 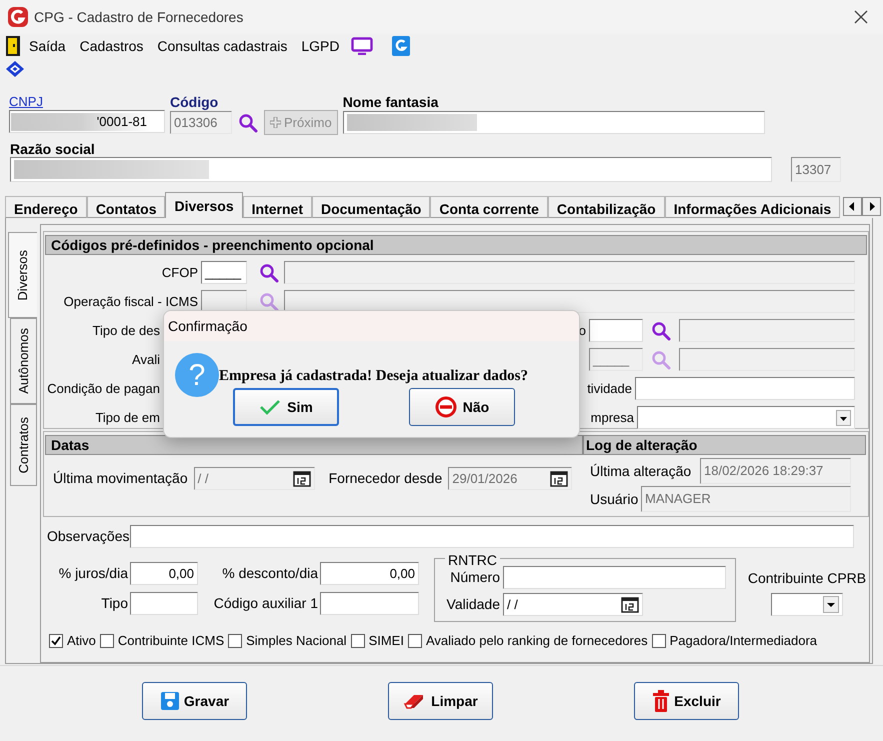 What do you see at coordinates (180, 273) in the screenshot?
I see `field-label: CFOP` at bounding box center [180, 273].